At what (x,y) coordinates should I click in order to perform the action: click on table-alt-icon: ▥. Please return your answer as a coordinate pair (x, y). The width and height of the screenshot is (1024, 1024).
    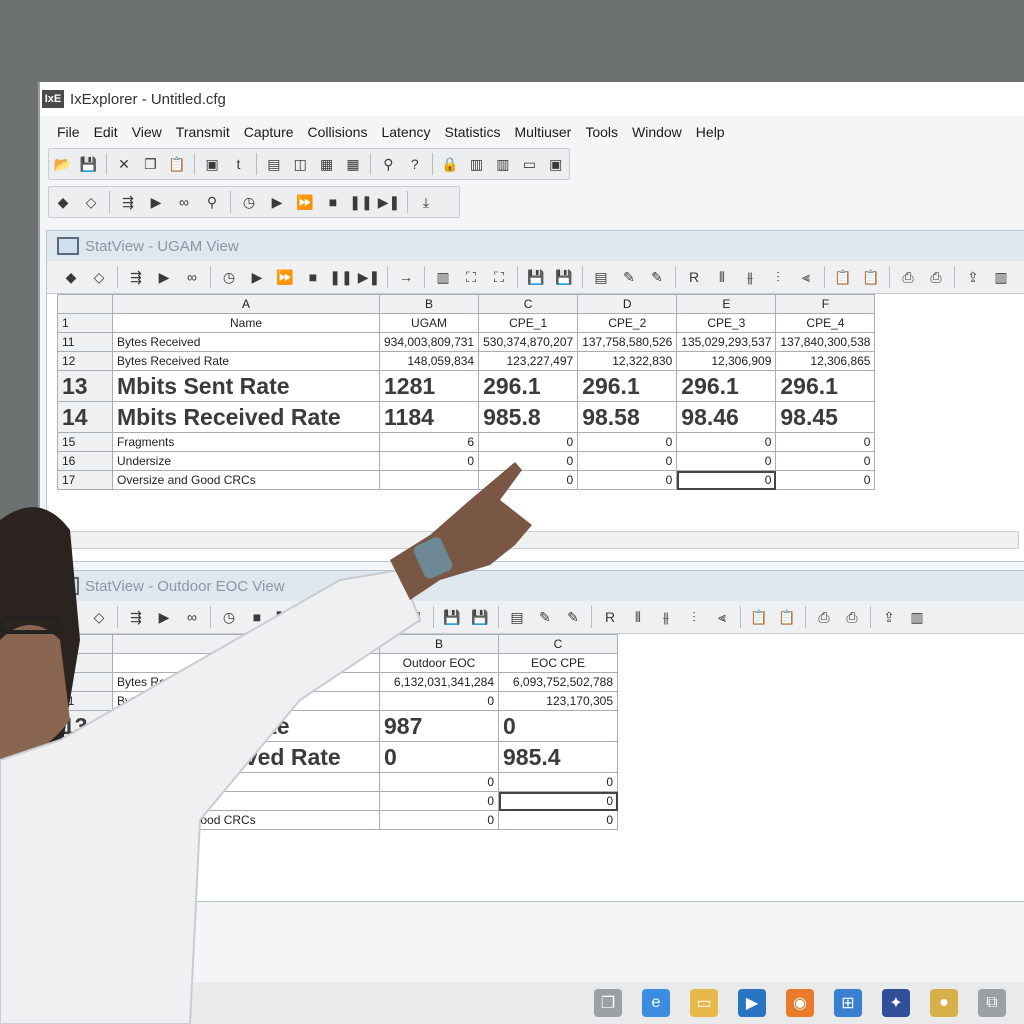
    Looking at the image, I should click on (503, 164).